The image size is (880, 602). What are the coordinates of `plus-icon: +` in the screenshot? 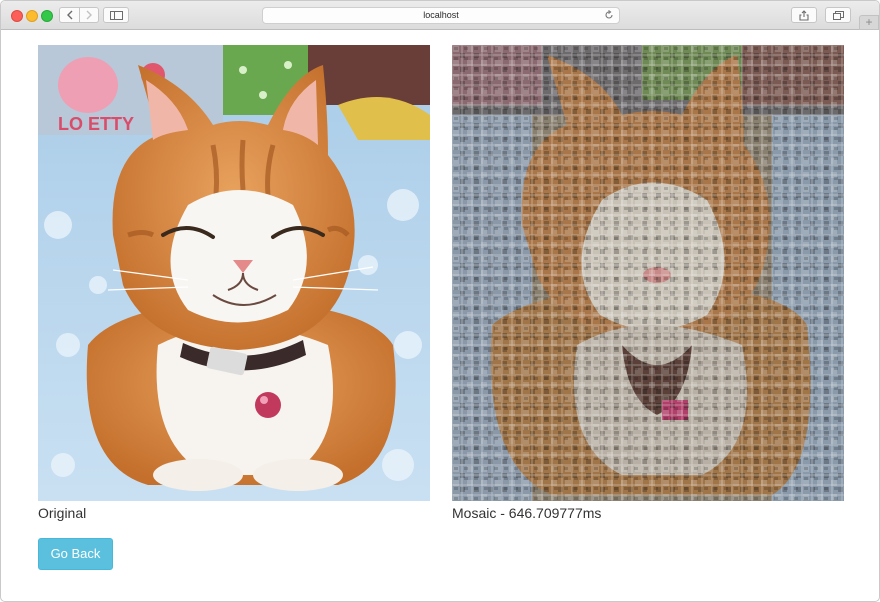 It's located at (869, 22).